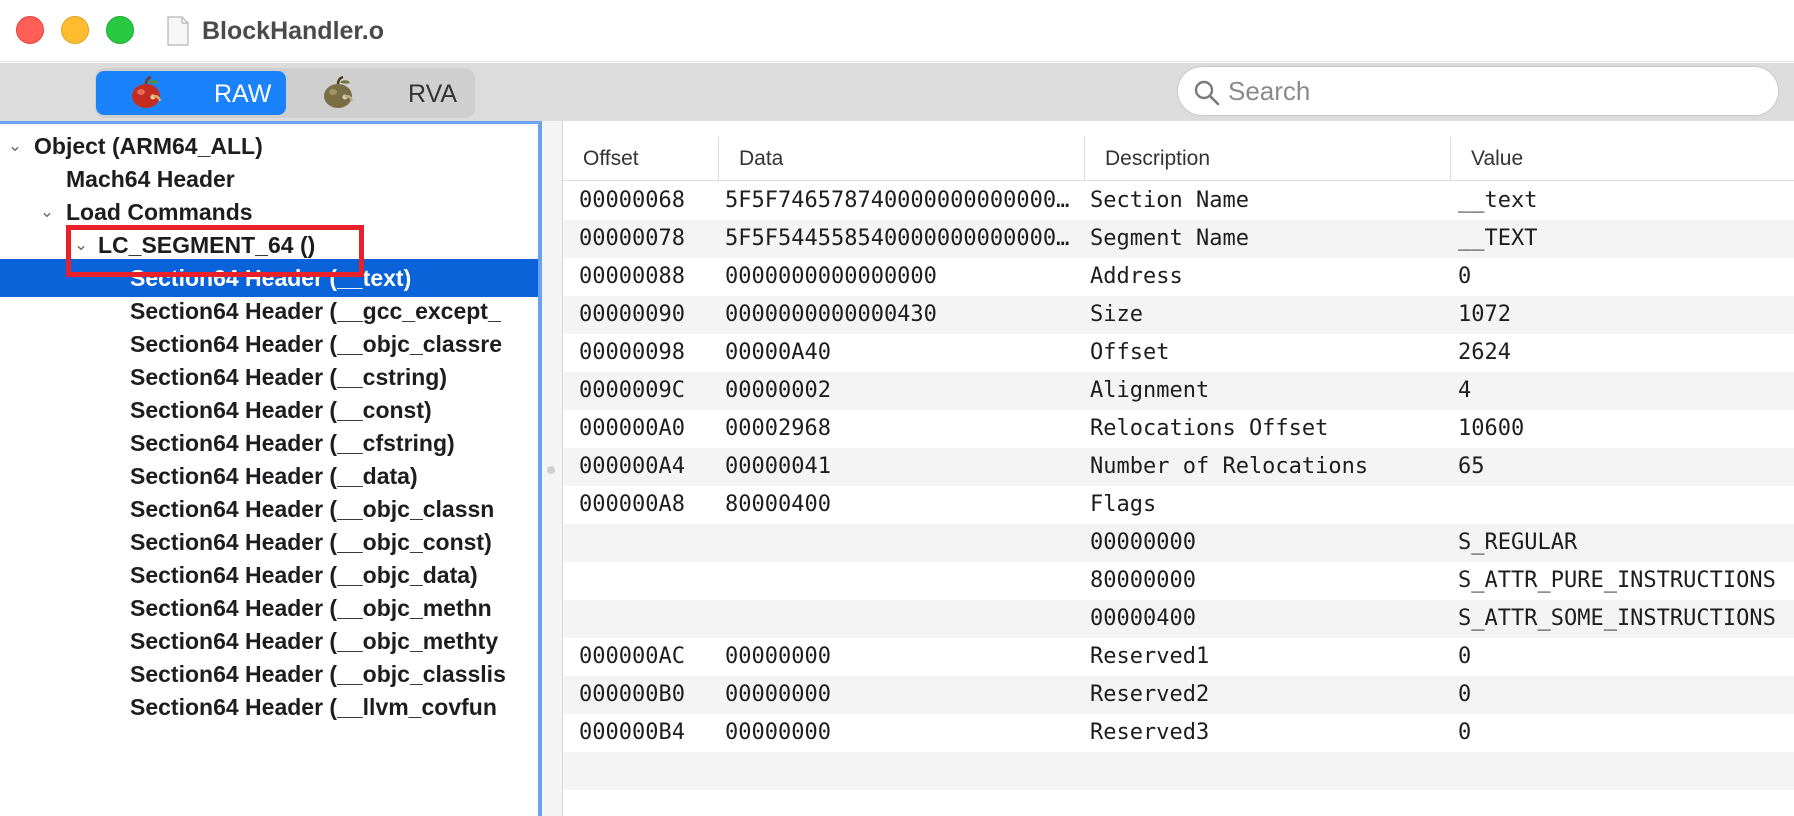 The width and height of the screenshot is (1794, 816). Describe the element at coordinates (1178, 505) in the screenshot. I see `table-row: 000000A8 80000400 Flags` at that location.